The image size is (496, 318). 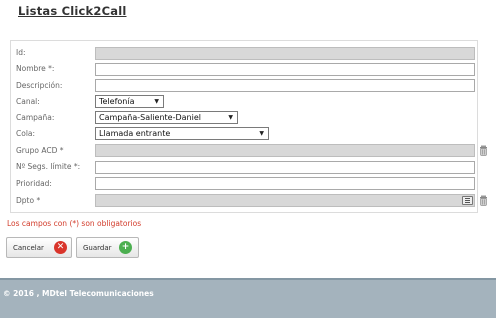 What do you see at coordinates (28, 248) in the screenshot?
I see `cancel-button-label: Cancelar` at bounding box center [28, 248].